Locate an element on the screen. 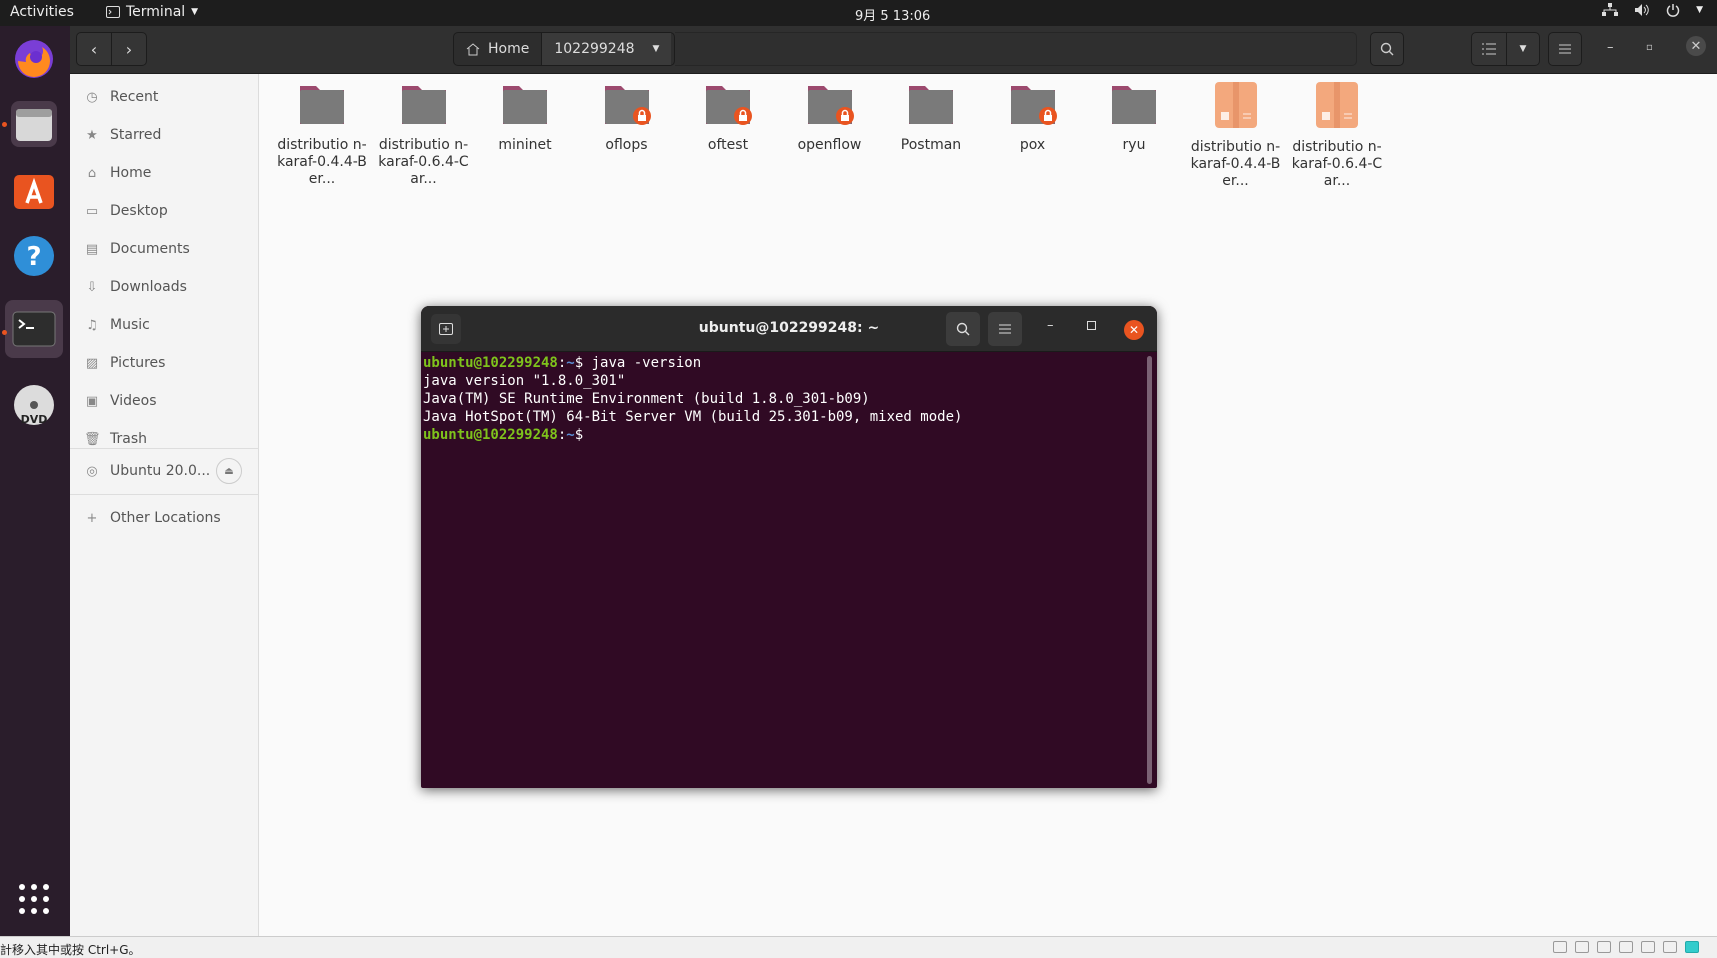 The image size is (1717, 958). star-icon: ★ is located at coordinates (92, 135).